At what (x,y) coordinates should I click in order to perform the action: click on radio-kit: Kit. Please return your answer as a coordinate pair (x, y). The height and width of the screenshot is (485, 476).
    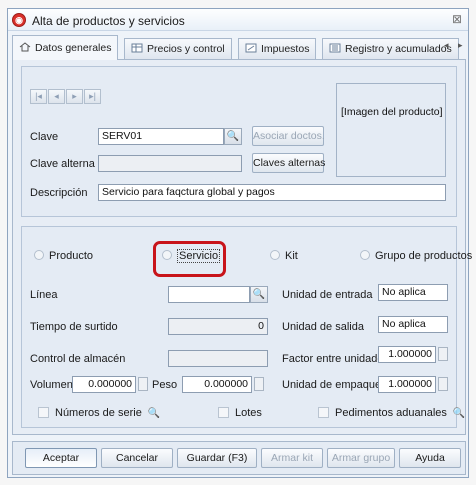
    Looking at the image, I should click on (284, 256).